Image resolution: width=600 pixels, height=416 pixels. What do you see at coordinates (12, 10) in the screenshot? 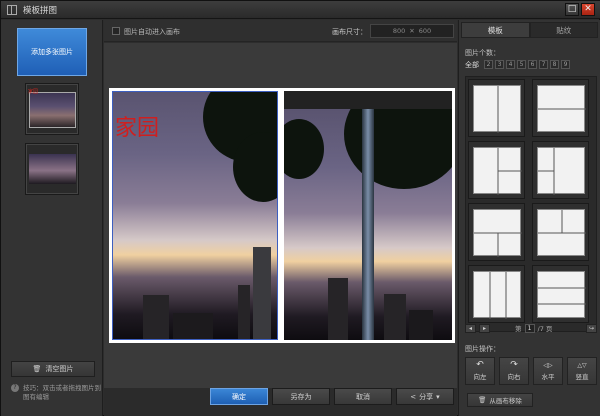
I see `app-icon` at bounding box center [12, 10].